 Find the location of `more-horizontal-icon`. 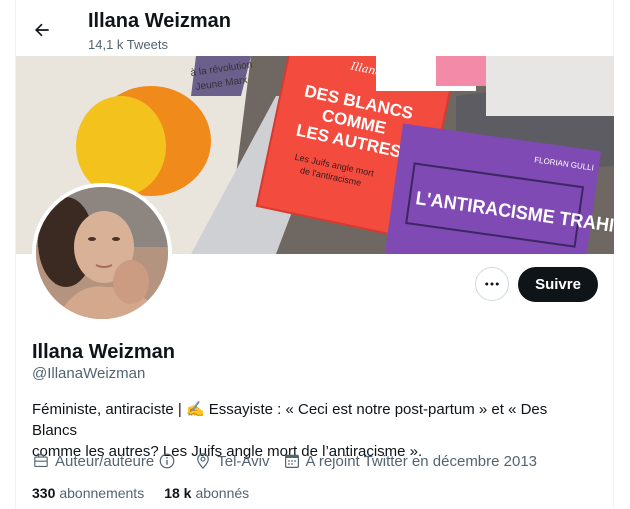

more-horizontal-icon is located at coordinates (492, 284).